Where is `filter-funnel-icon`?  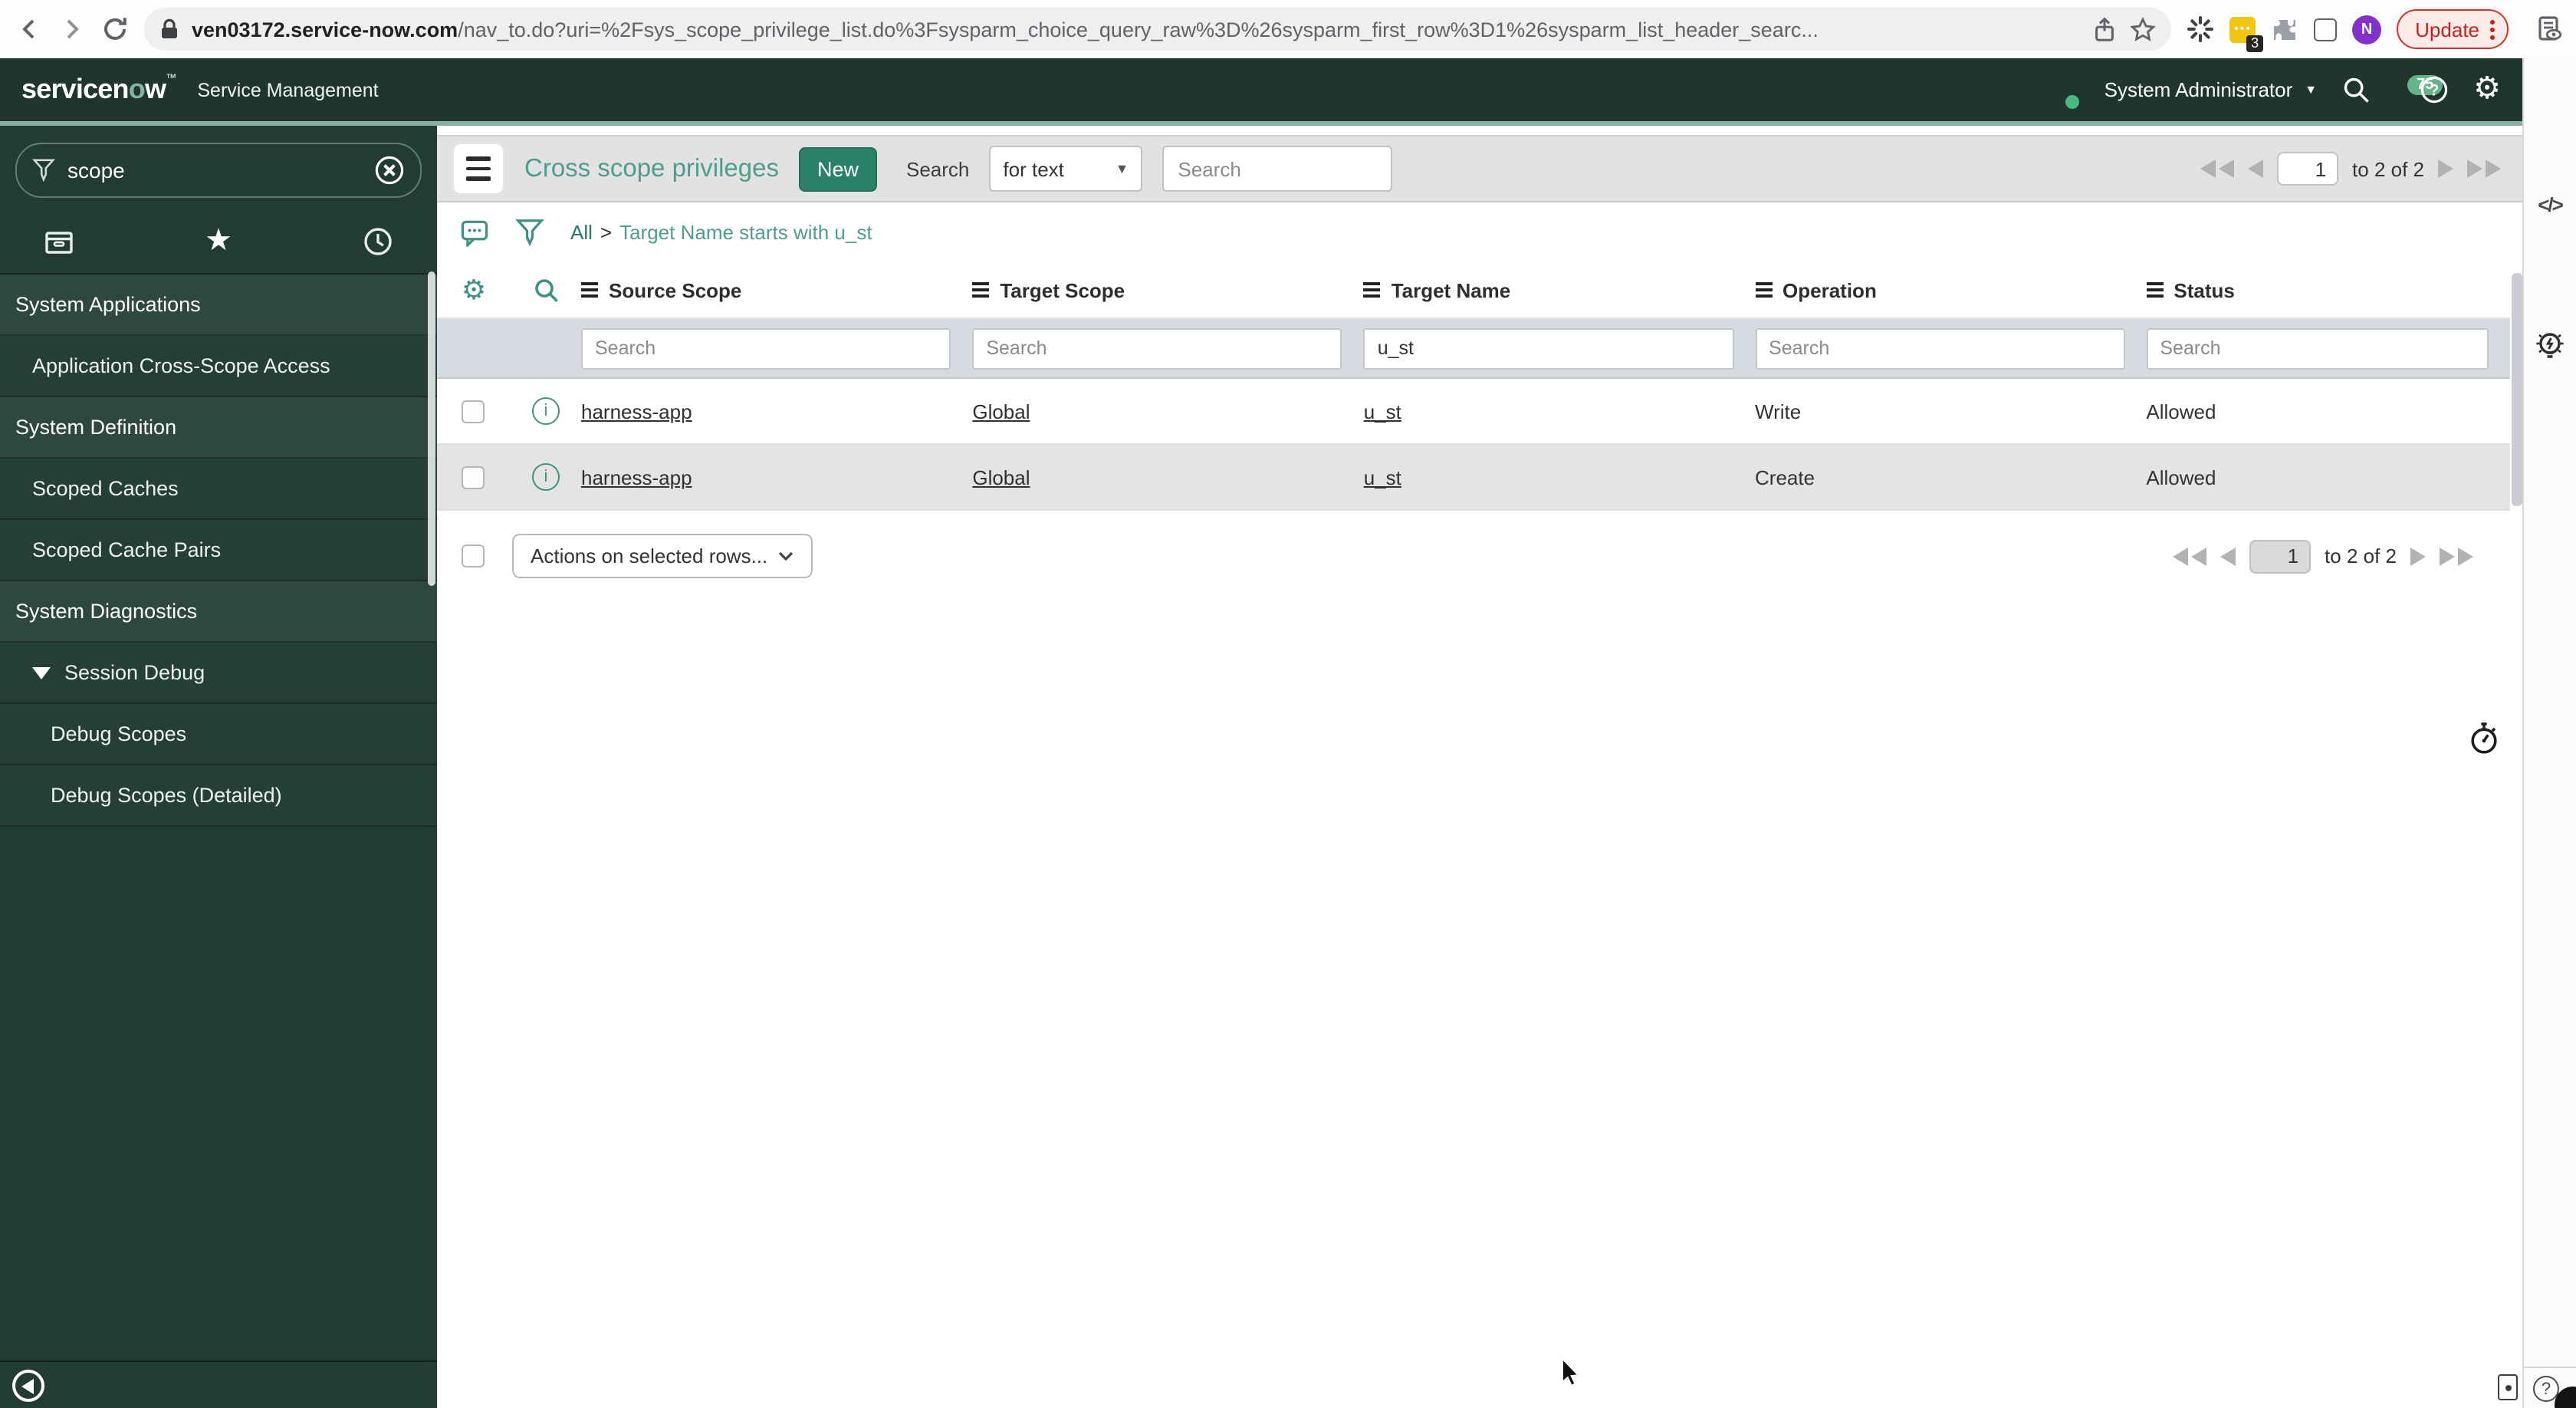
filter-funnel-icon is located at coordinates (43, 170).